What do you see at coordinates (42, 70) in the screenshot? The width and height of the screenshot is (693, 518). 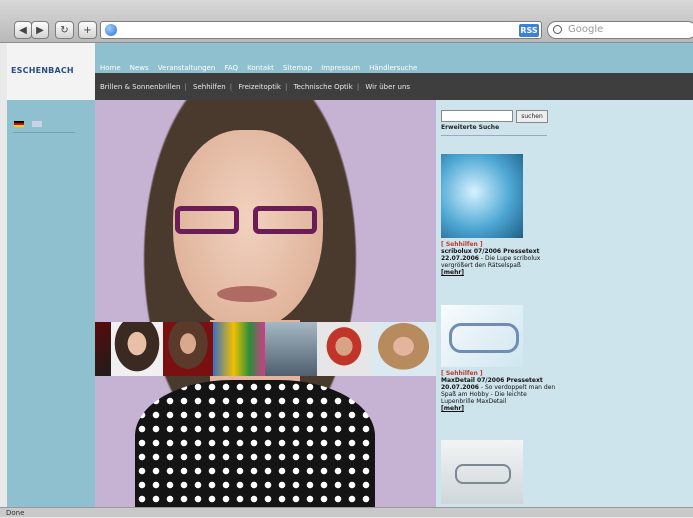 I see `logo-text: ESCHENBACH` at bounding box center [42, 70].